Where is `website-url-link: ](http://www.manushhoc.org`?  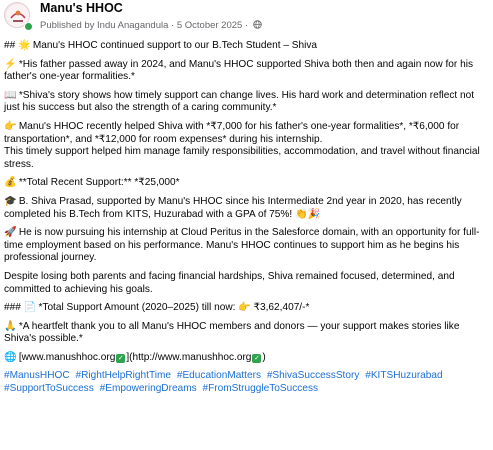
website-url-link: ](http://www.manushhoc.org is located at coordinates (188, 357).